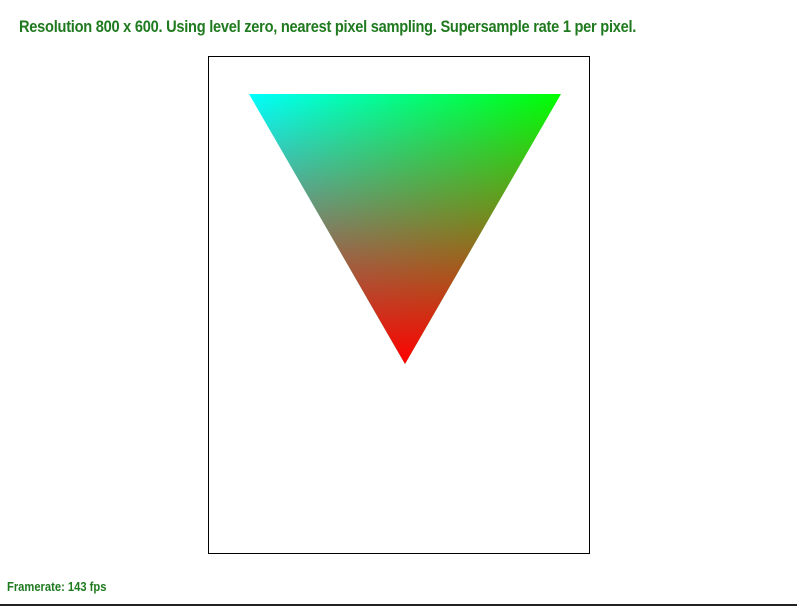 The image size is (797, 607). Describe the element at coordinates (57, 586) in the screenshot. I see `framerate-text: Framerate: 143 fps` at that location.